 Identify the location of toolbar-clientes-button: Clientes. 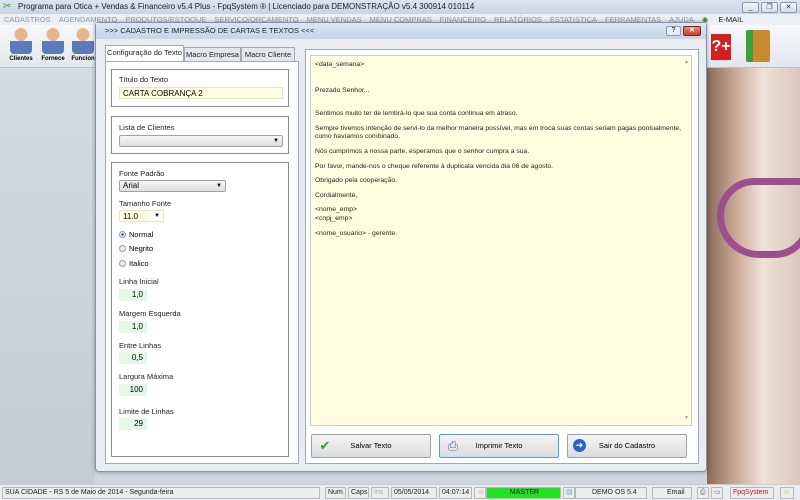
(21, 45).